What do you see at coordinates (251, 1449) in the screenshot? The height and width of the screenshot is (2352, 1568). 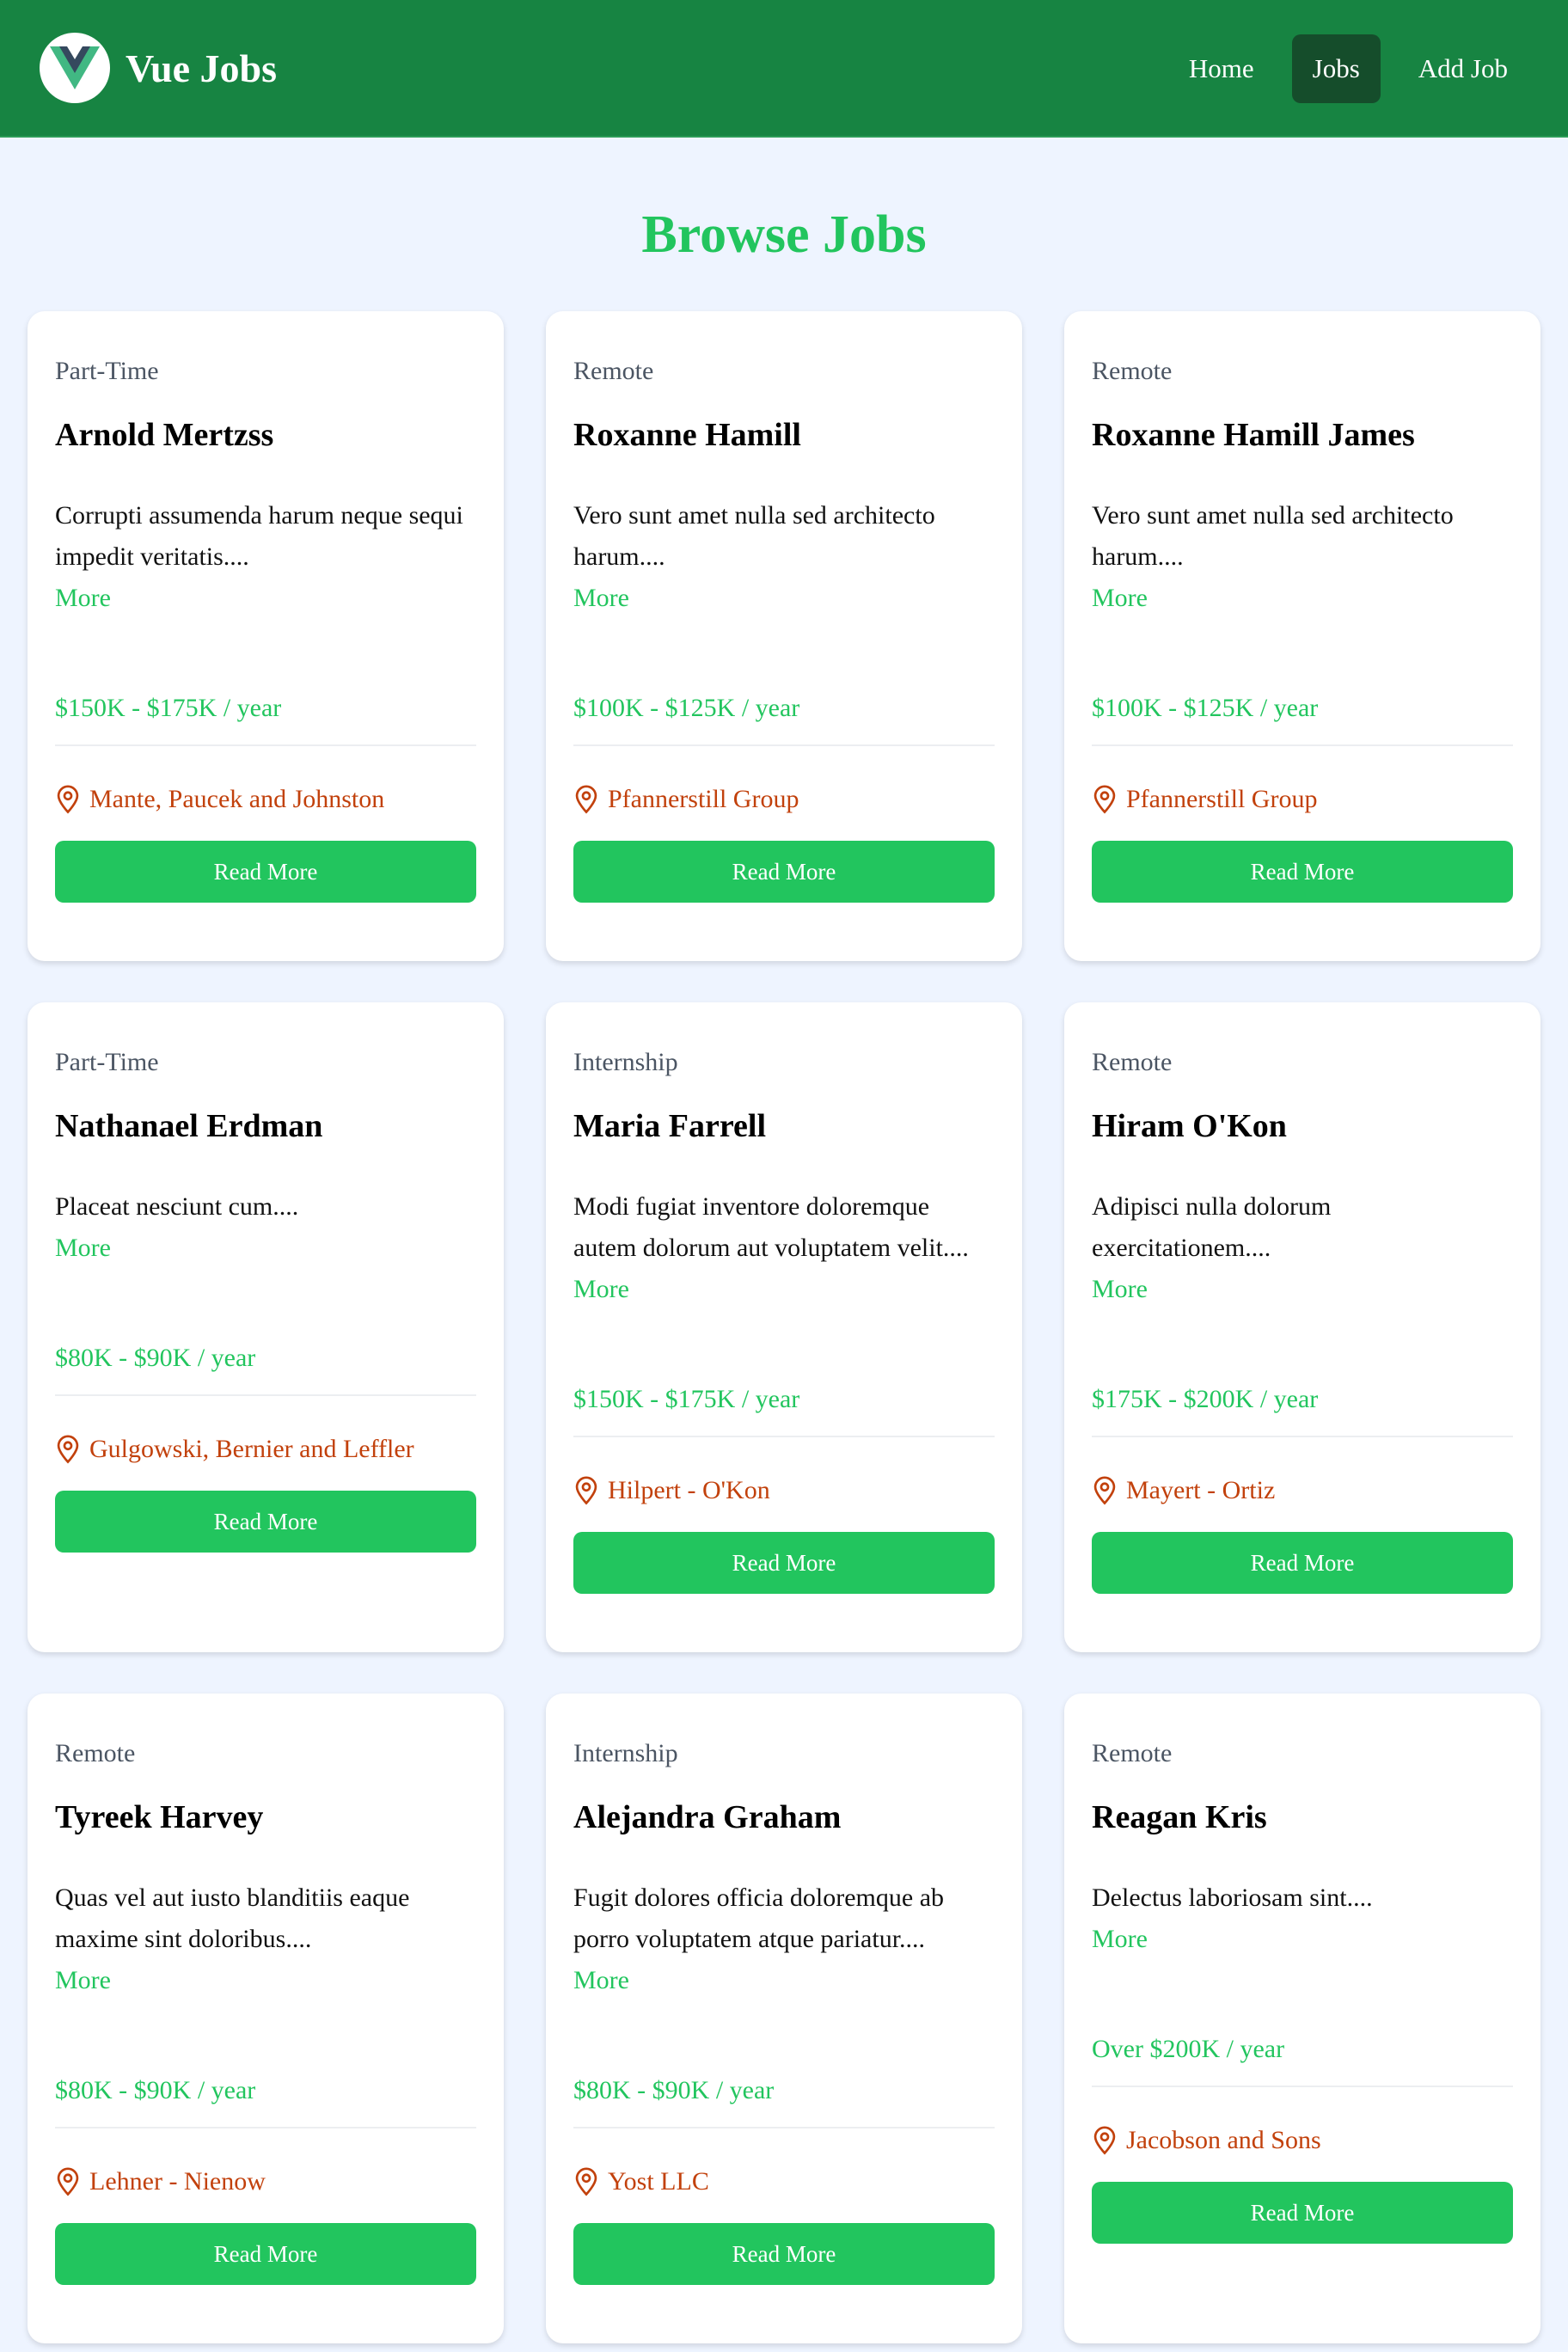 I see `job-location-text: Gulgowski, Bernier and Leffler` at bounding box center [251, 1449].